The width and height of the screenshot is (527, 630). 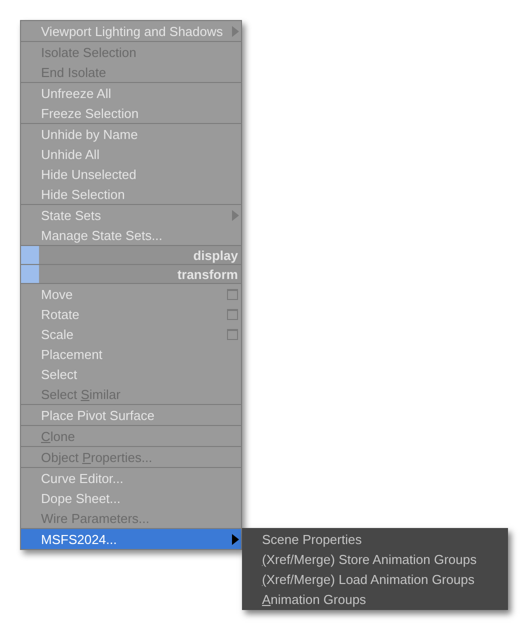 I want to click on menu-item: Move, so click(x=131, y=294).